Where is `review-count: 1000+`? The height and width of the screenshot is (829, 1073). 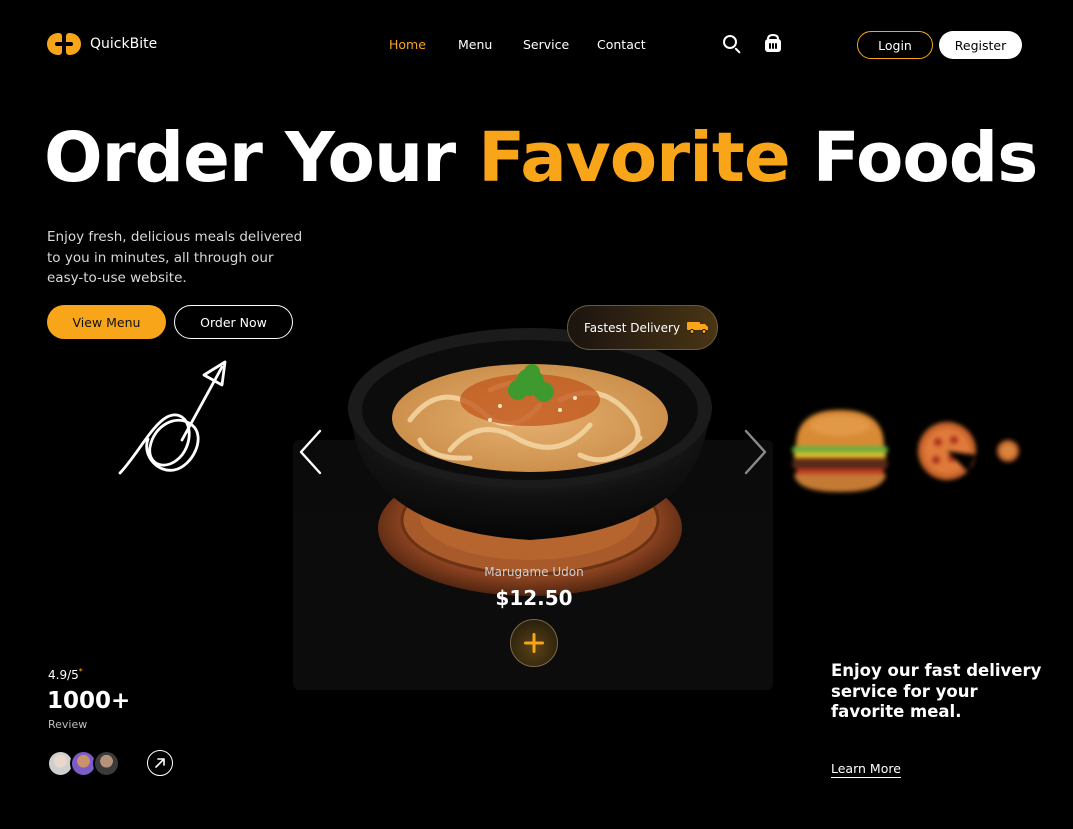
review-count: 1000+ is located at coordinates (89, 701).